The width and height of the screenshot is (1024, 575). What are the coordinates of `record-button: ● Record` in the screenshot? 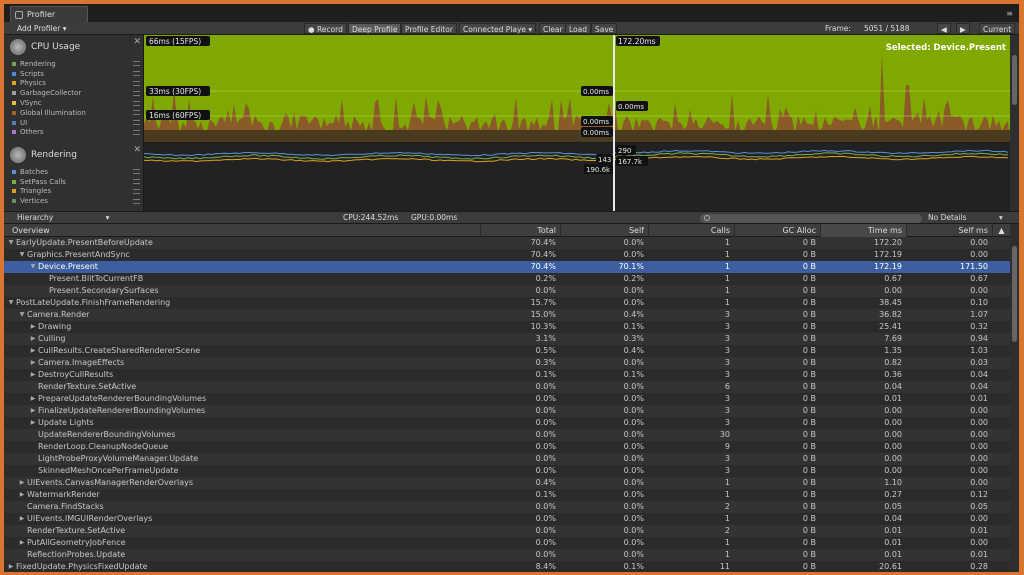 It's located at (325, 28).